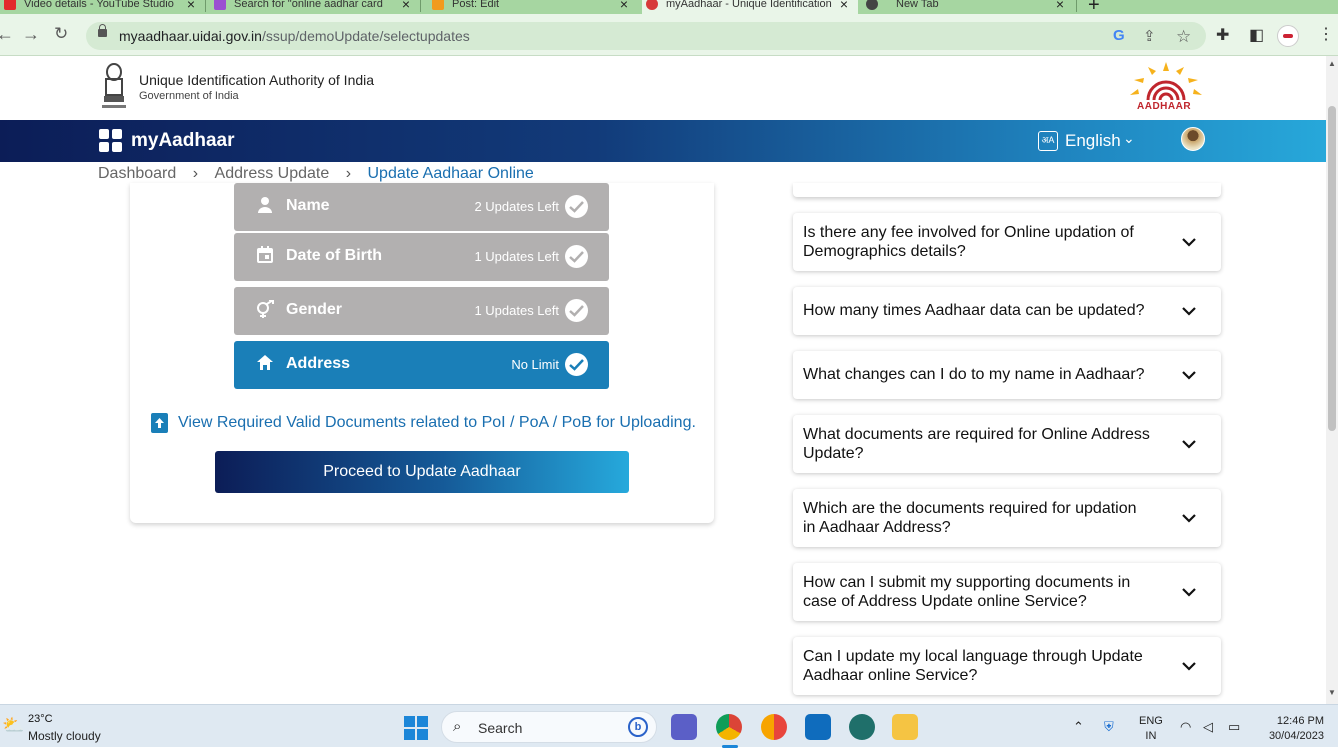  Describe the element at coordinates (421, 365) in the screenshot. I see `update-option-address: Address No Limit` at that location.